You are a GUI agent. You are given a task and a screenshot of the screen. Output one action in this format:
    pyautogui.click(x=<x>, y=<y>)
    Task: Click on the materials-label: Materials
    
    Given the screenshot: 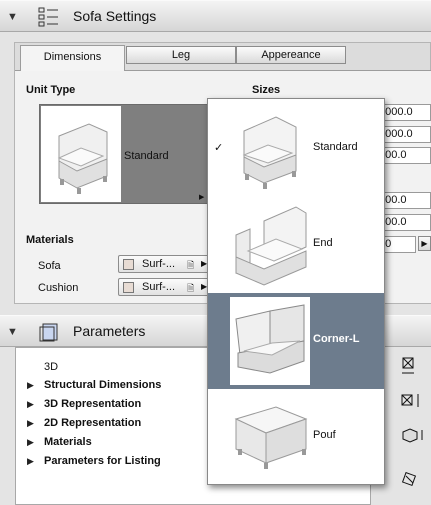 What is the action you would take?
    pyautogui.click(x=50, y=240)
    